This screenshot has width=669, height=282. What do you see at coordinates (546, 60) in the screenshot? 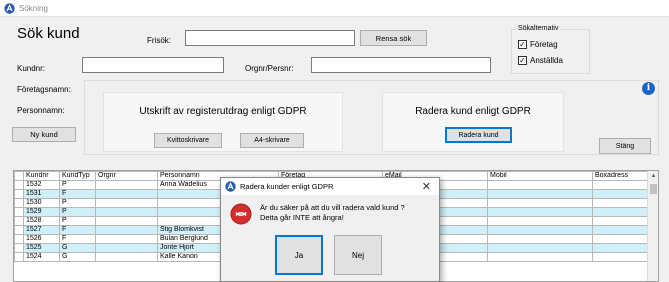
I see `anstallda-checkbox-label: Anställda` at bounding box center [546, 60].